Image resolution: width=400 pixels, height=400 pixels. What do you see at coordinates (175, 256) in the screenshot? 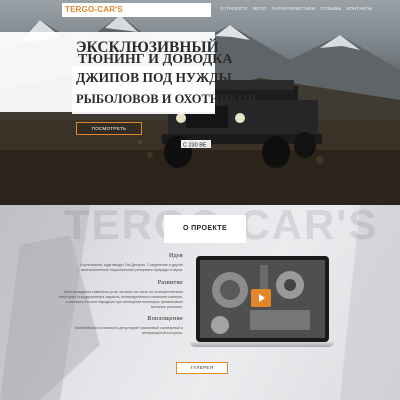
I see `feature-title: Идея` at bounding box center [175, 256].